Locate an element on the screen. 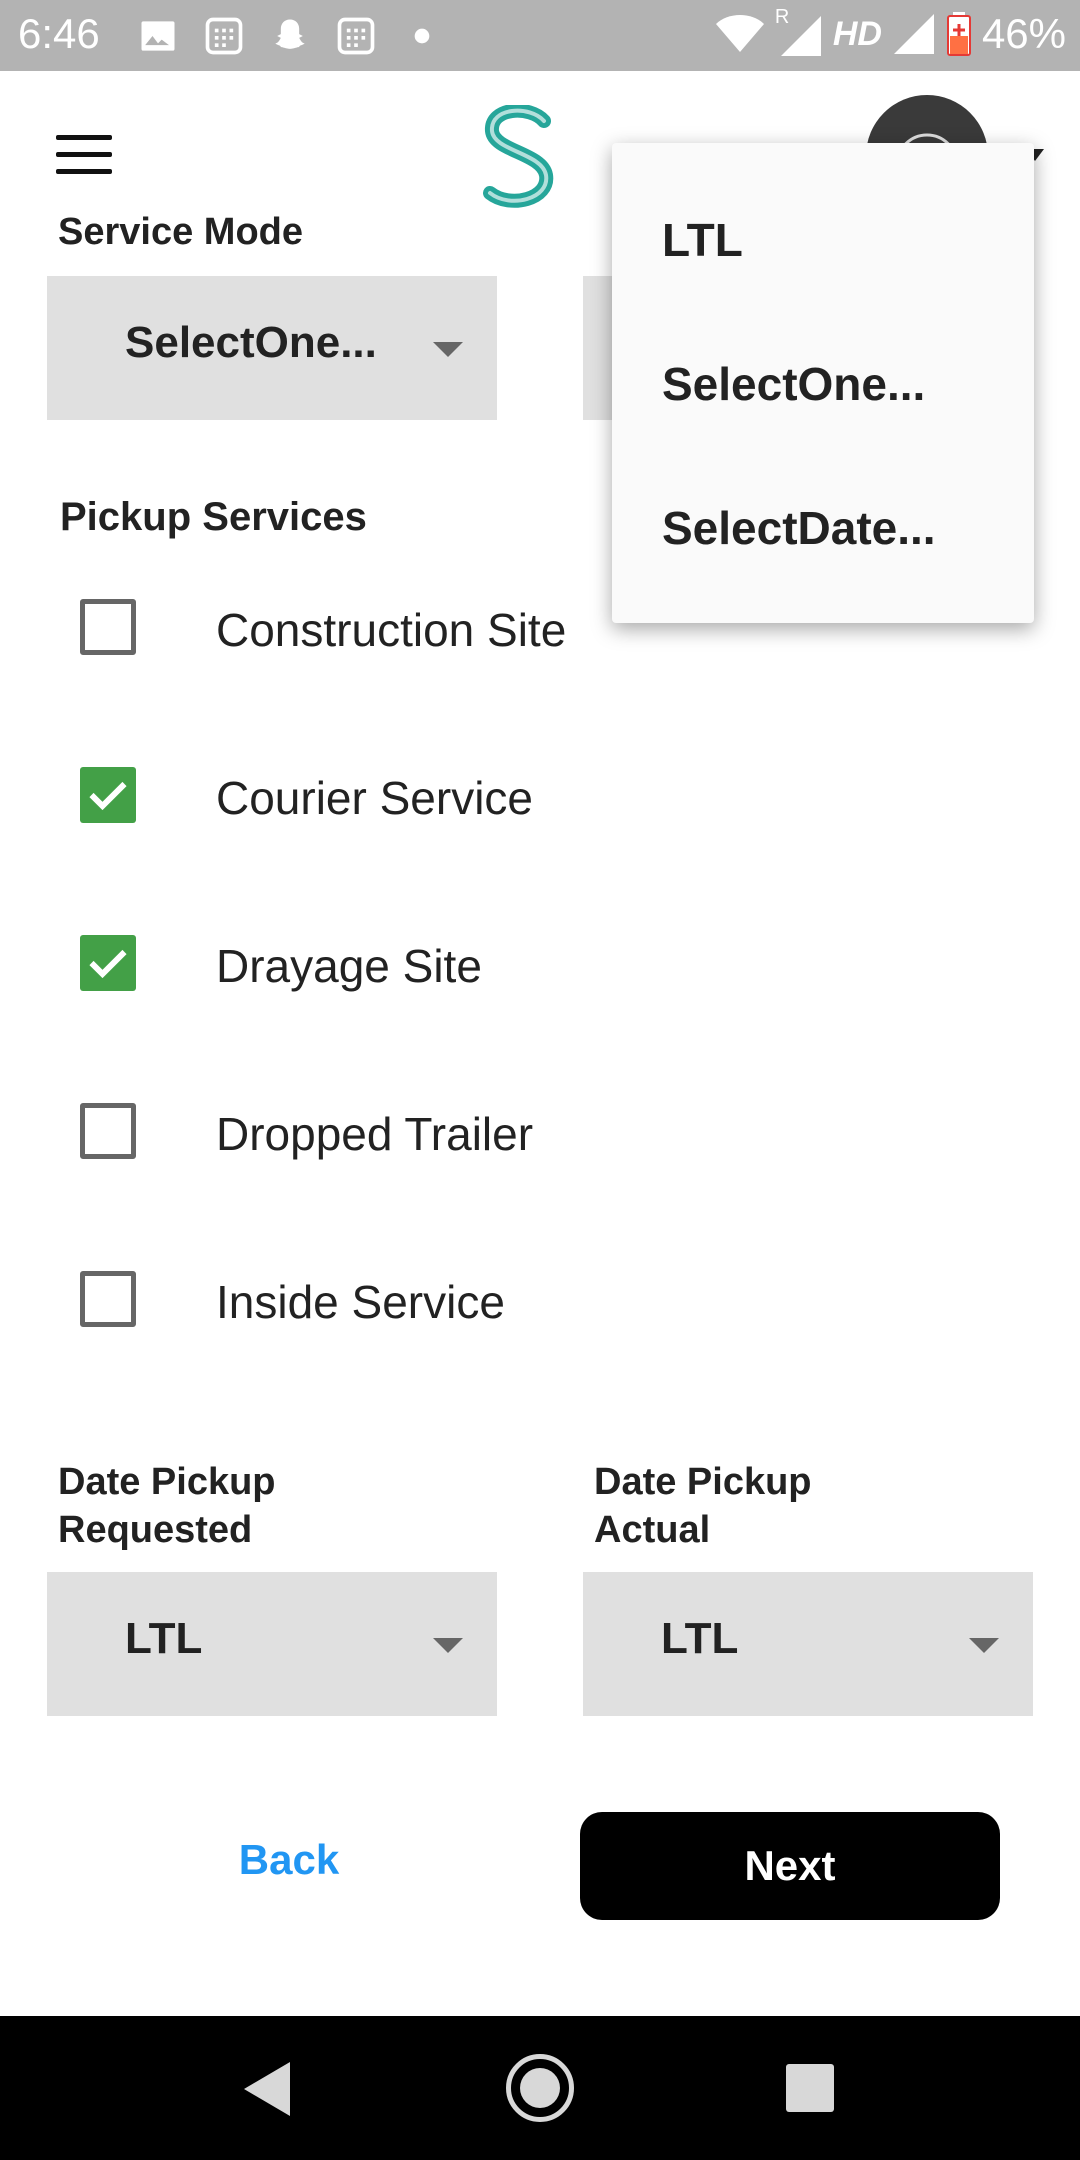 The height and width of the screenshot is (2160, 1080). date-actual-label-line1: Date Pickup is located at coordinates (703, 1482).